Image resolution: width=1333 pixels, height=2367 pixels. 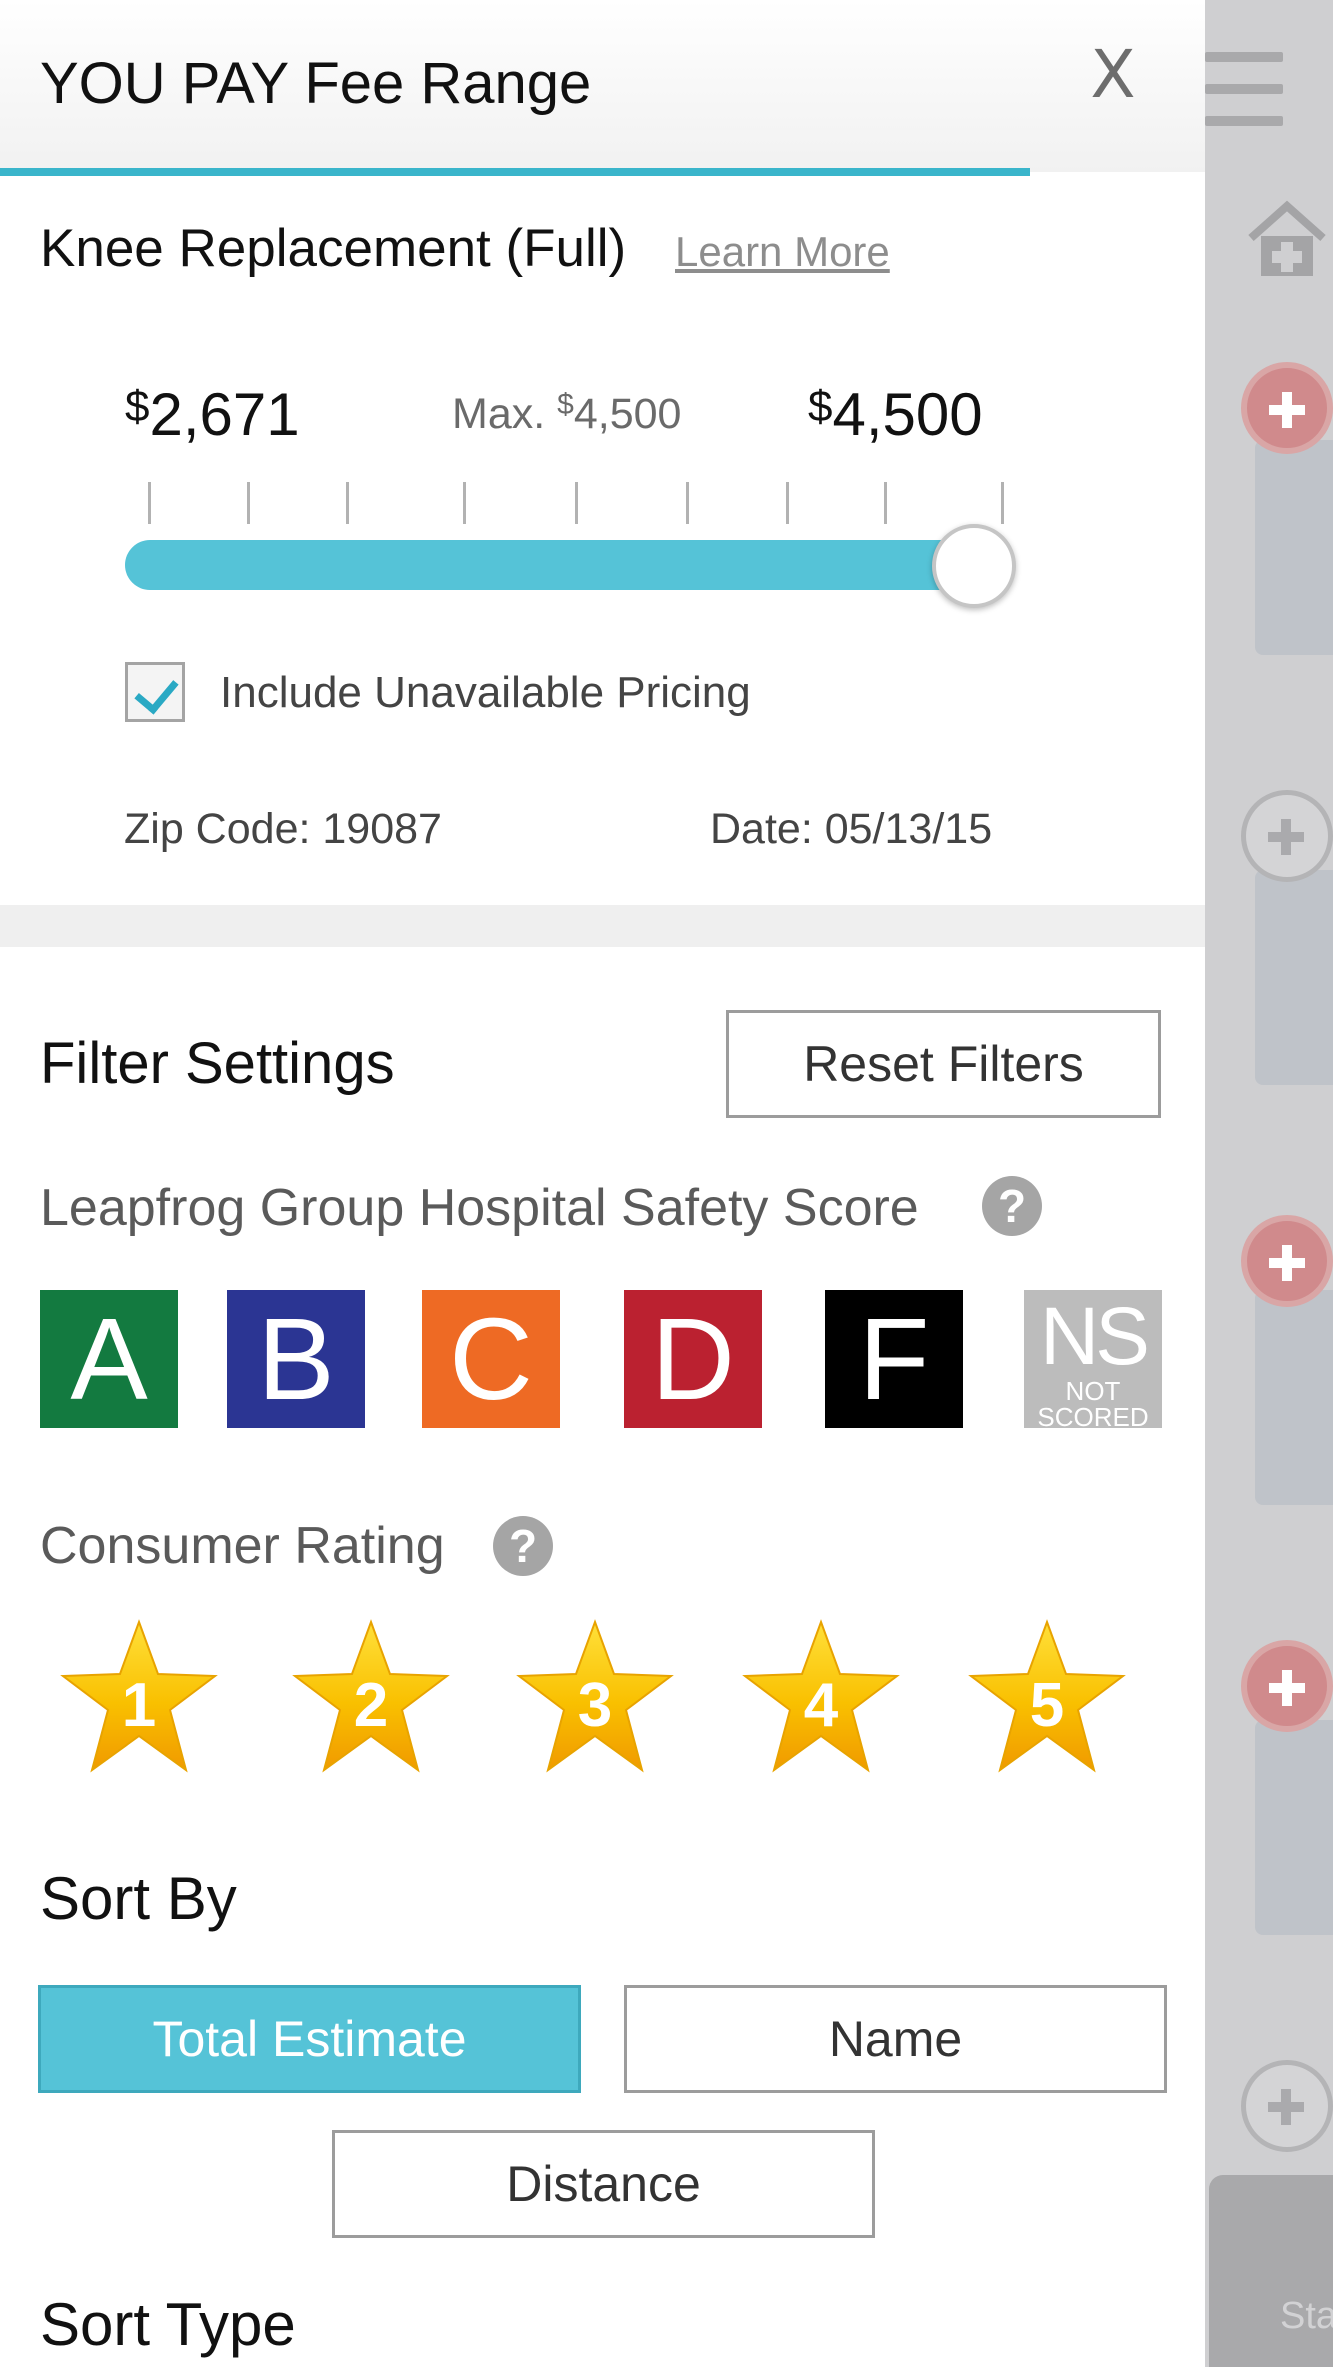 What do you see at coordinates (567, 413) in the screenshot?
I see `max-limit-label: Max. $4,500` at bounding box center [567, 413].